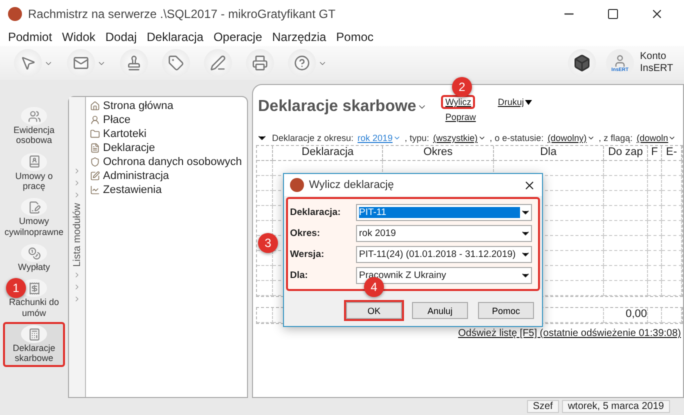 This screenshot has width=684, height=415. What do you see at coordinates (444, 254) in the screenshot?
I see `select-field: PIT-11(24) (01.01.2018 - 31.12.2019)` at bounding box center [444, 254].